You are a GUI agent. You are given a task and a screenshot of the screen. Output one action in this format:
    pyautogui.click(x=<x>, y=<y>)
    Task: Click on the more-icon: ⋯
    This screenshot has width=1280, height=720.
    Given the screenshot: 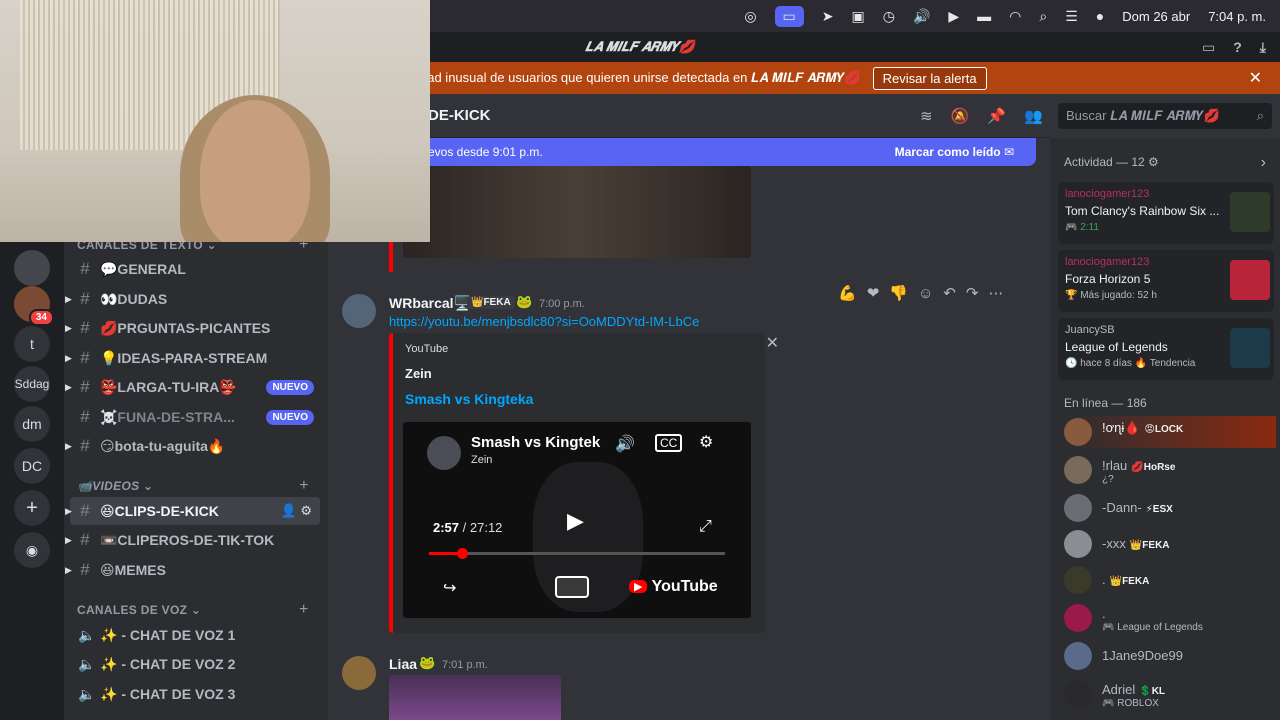 What is the action you would take?
    pyautogui.click(x=995, y=293)
    